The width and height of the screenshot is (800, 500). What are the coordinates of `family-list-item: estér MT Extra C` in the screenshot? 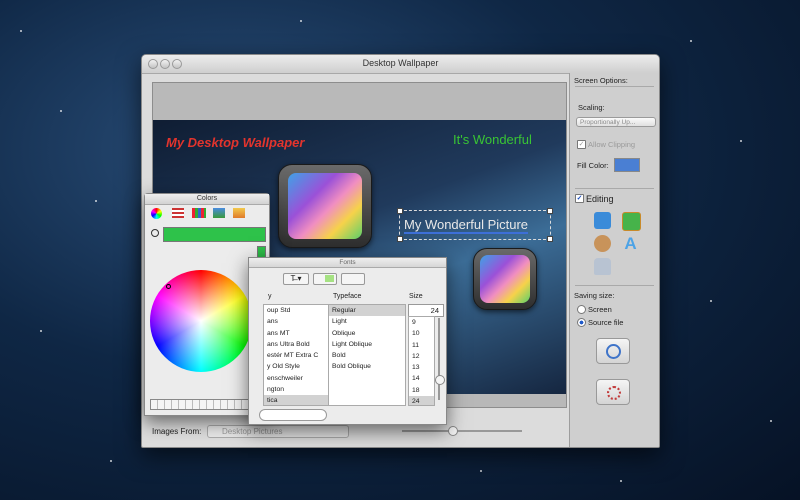 It's located at (296, 355).